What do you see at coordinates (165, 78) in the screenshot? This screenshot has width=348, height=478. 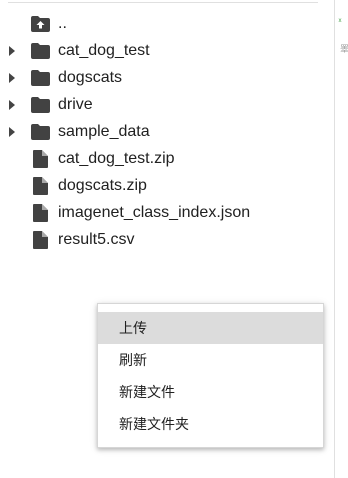 I see `folder-row-dogscats: dogscats` at bounding box center [165, 78].